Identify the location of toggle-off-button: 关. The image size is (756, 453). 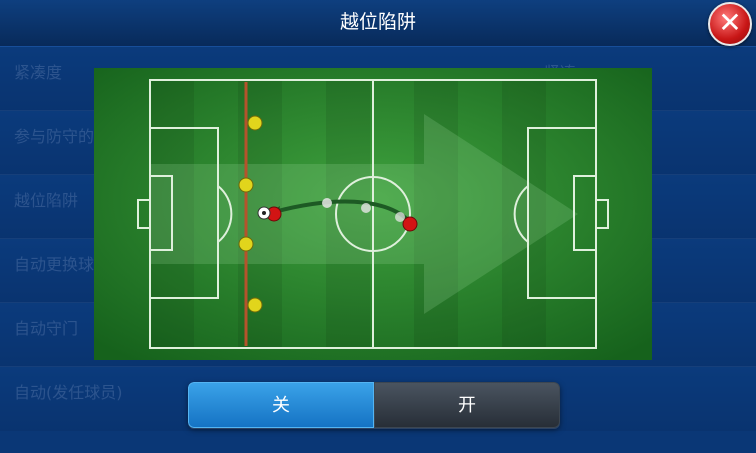
(281, 405).